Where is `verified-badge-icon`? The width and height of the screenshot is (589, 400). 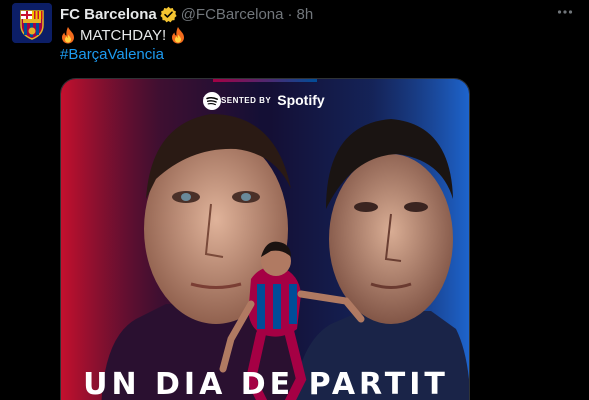 verified-badge-icon is located at coordinates (168, 14).